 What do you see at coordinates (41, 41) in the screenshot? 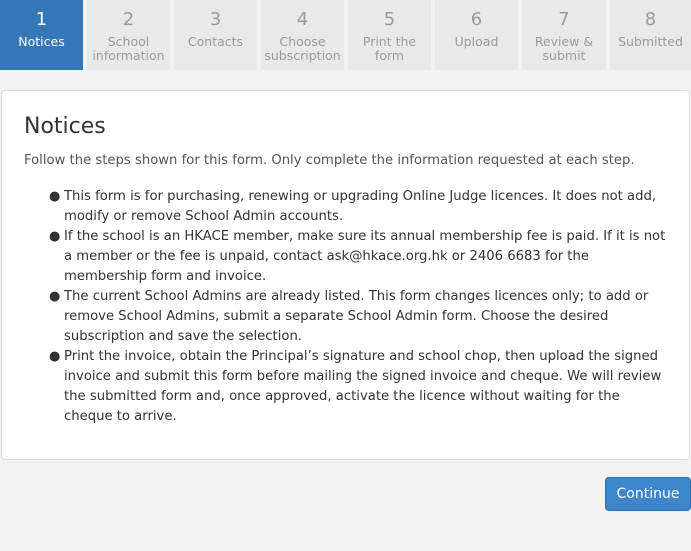
I see `step-label: Notices` at bounding box center [41, 41].